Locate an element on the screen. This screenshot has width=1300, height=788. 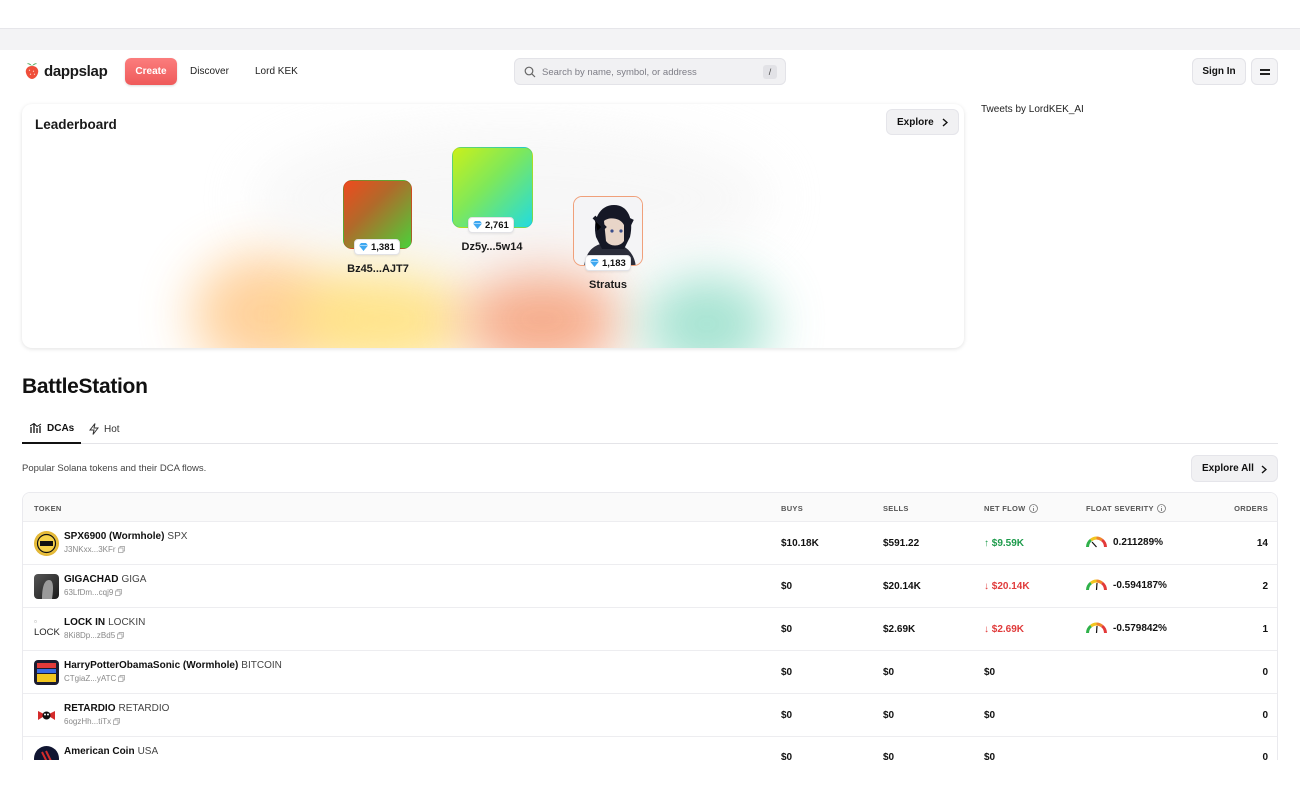
token-name: GIGACHAD GIGA is located at coordinates (105, 579).